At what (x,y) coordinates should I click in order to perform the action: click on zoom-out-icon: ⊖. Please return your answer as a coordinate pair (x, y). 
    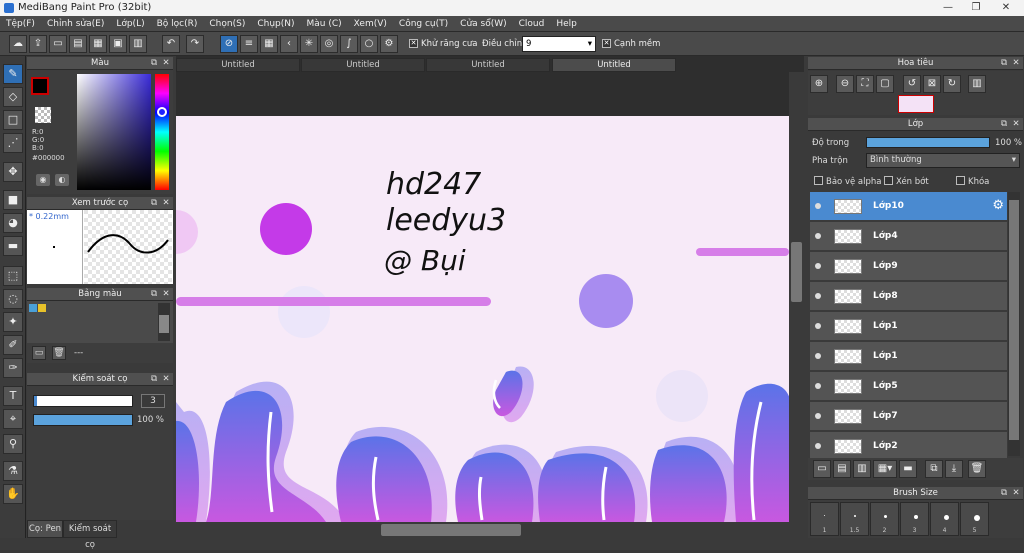
    Looking at the image, I should click on (845, 84).